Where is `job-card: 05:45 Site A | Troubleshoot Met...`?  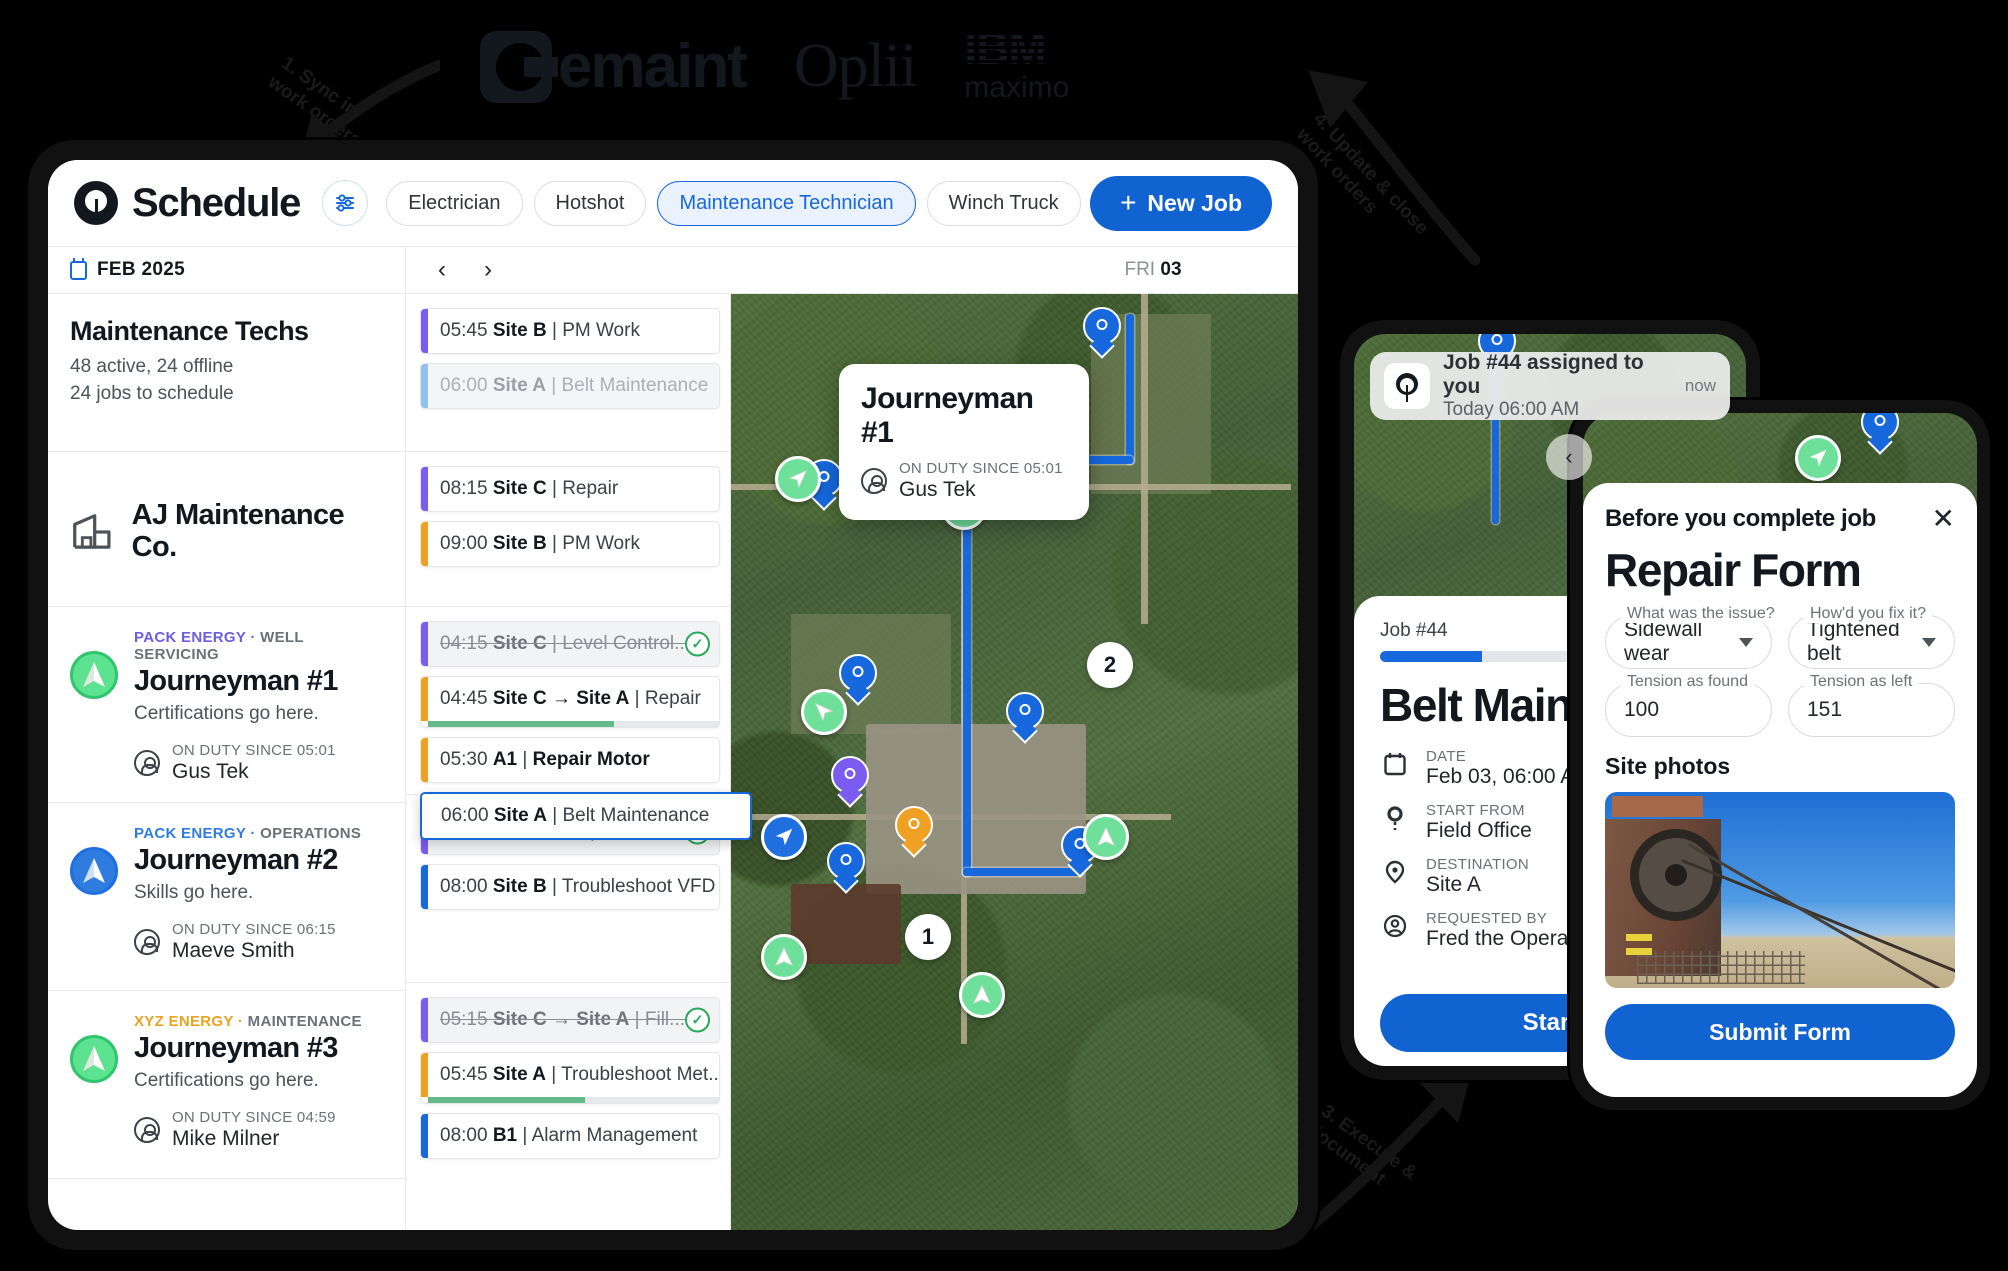 job-card: 05:45 Site A | Troubleshoot Met... is located at coordinates (570, 1078).